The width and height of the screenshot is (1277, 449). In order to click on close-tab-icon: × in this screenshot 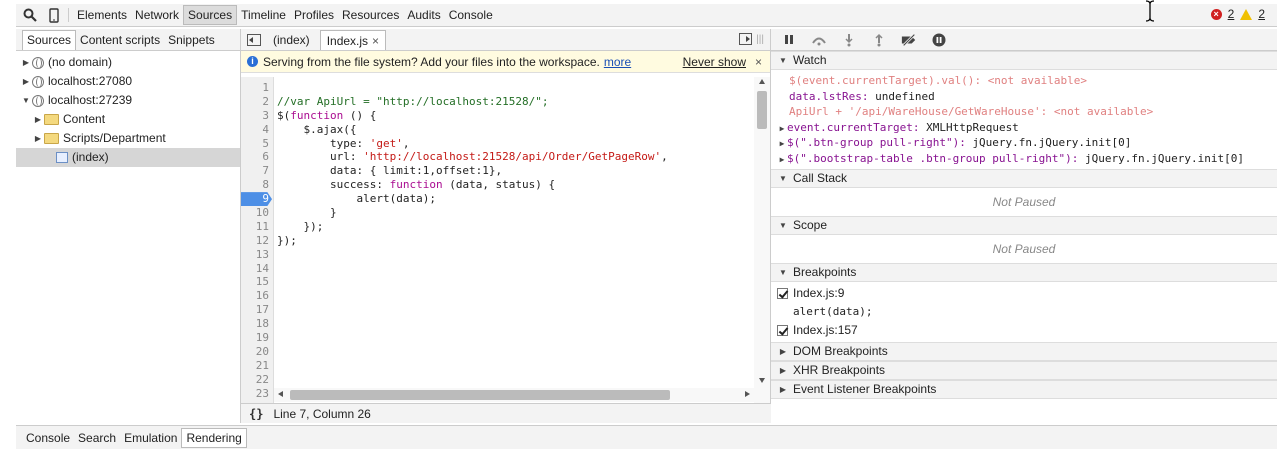, I will do `click(375, 41)`.